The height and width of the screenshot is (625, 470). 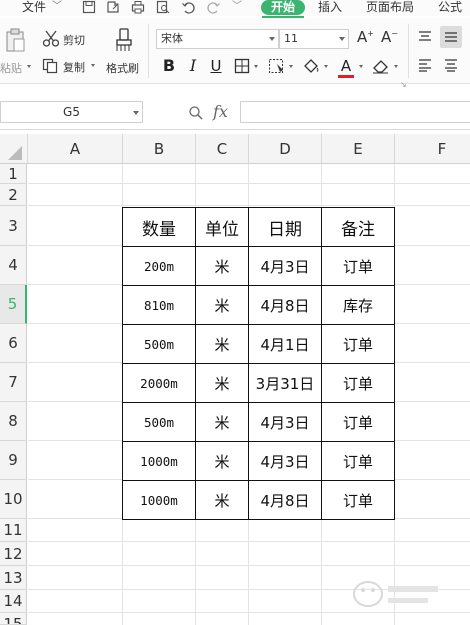 What do you see at coordinates (13, 343) in the screenshot?
I see `row-header-6: 6` at bounding box center [13, 343].